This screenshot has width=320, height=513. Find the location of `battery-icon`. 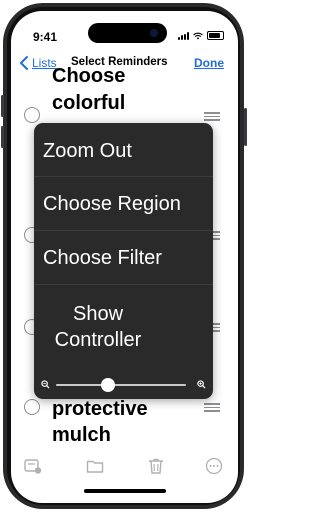

battery-icon is located at coordinates (215, 35).